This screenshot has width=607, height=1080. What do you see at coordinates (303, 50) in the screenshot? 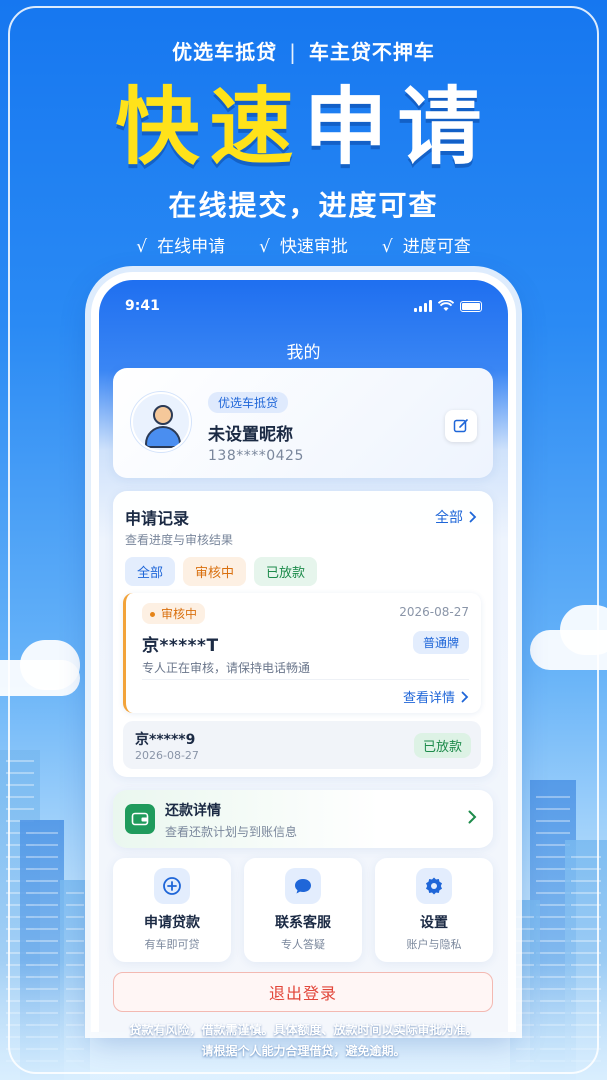
I see `banner-top-line: 优选车抵贷 | 车主贷不押车` at bounding box center [303, 50].